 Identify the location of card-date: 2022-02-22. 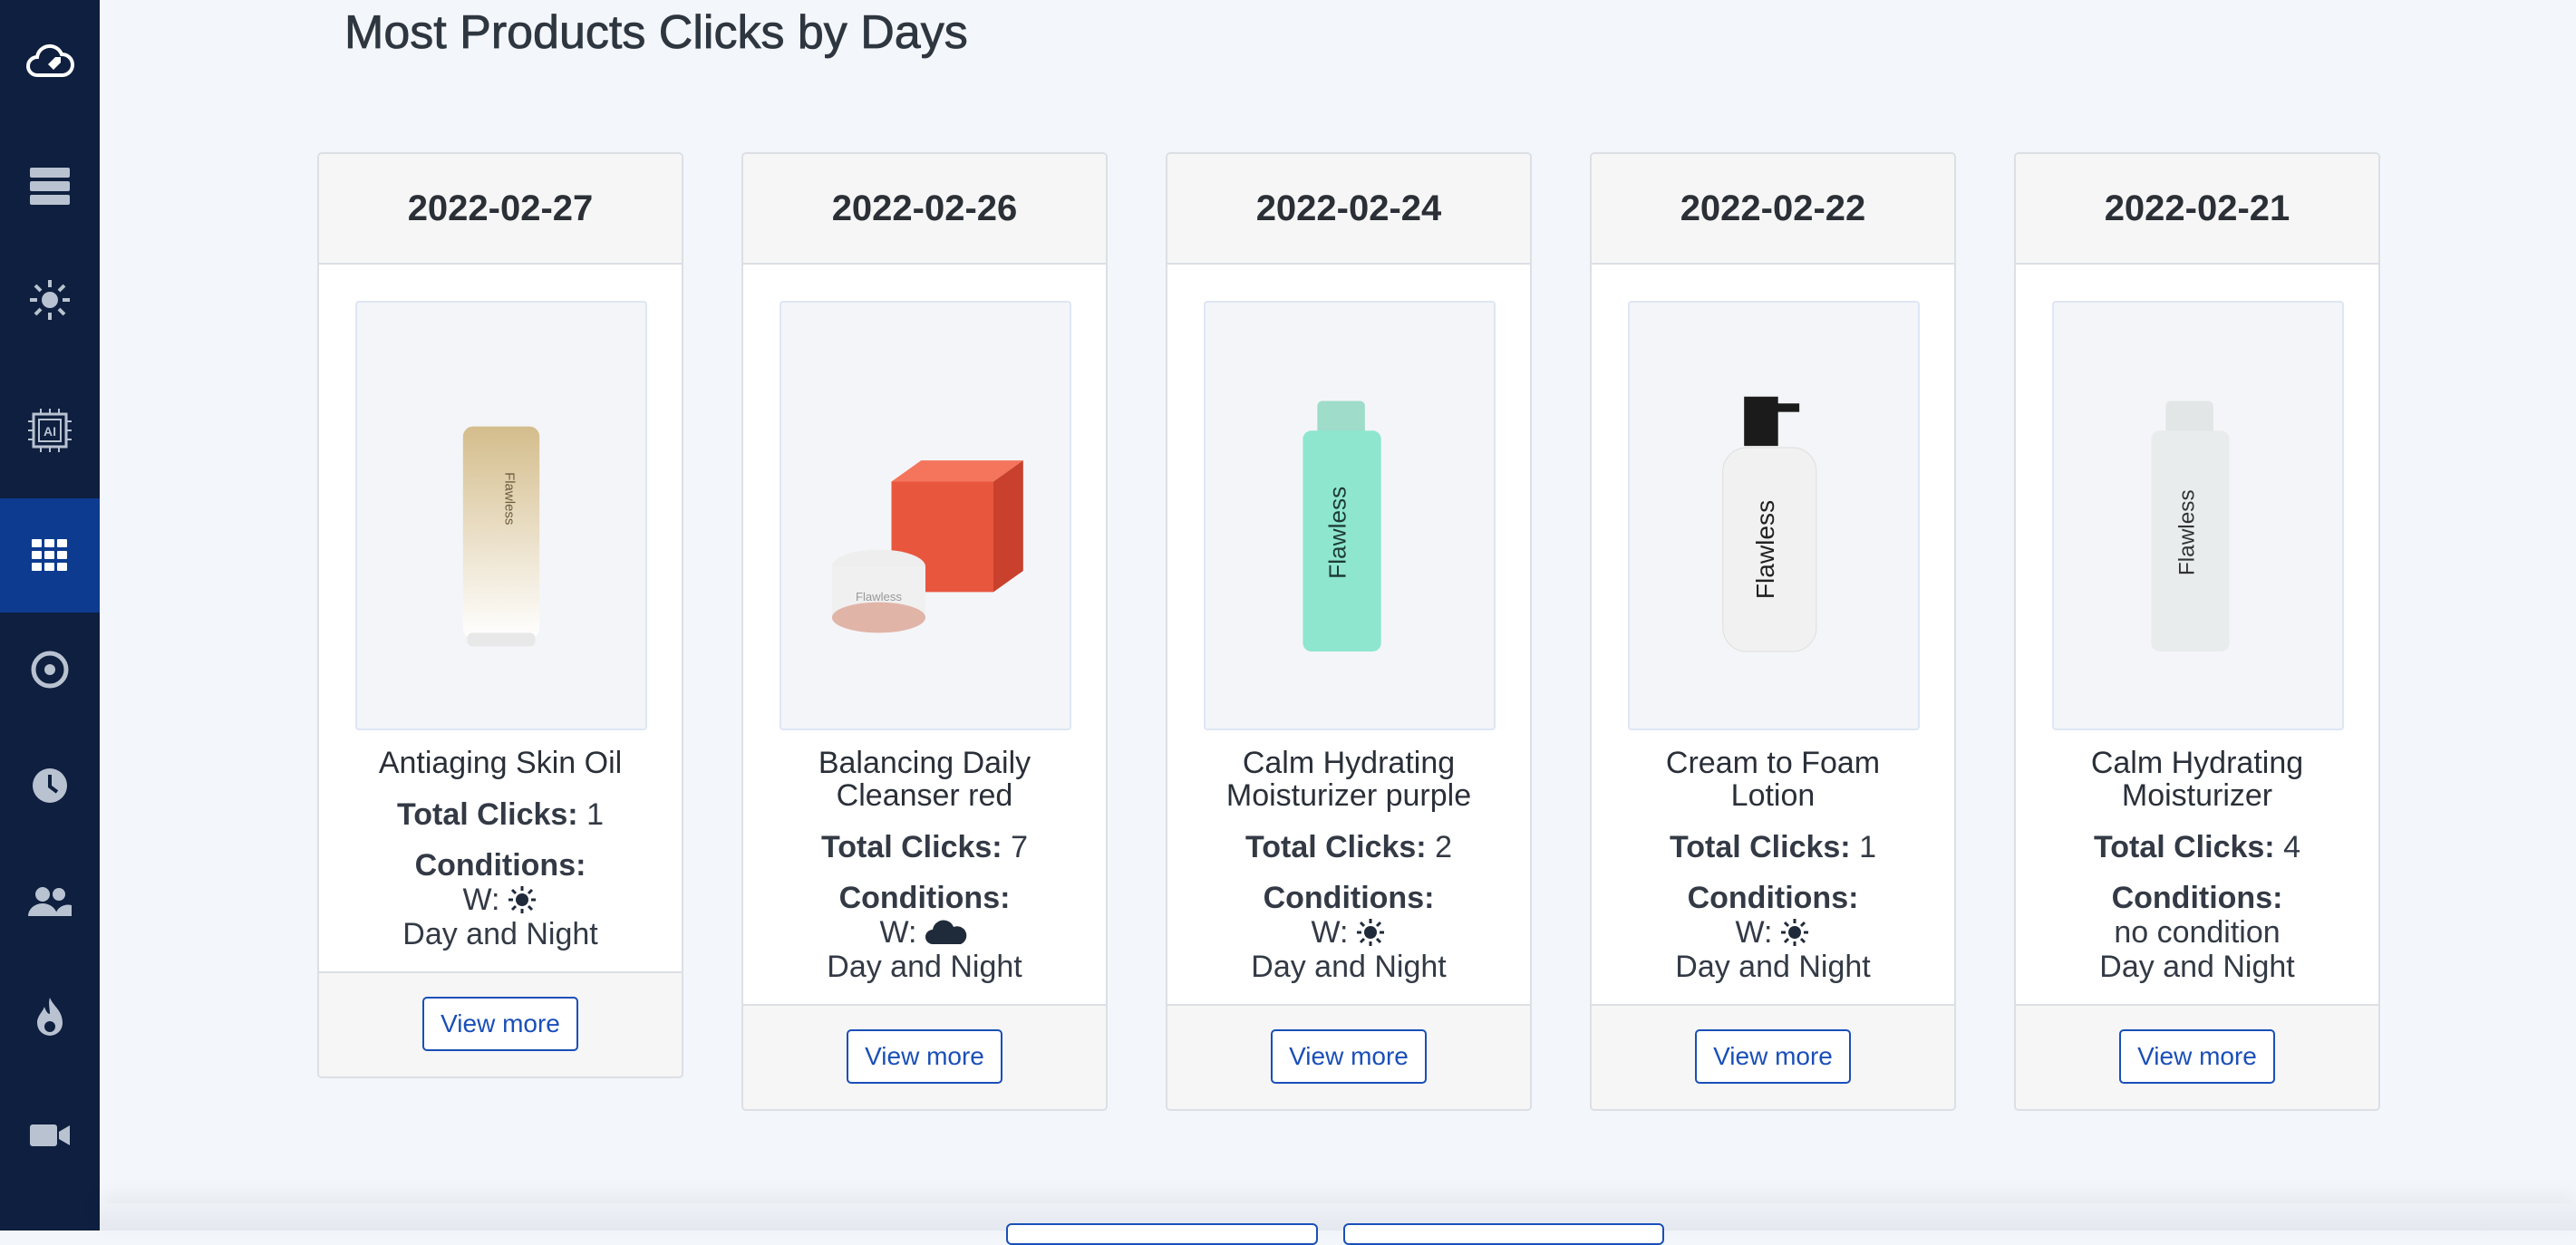
(1773, 210).